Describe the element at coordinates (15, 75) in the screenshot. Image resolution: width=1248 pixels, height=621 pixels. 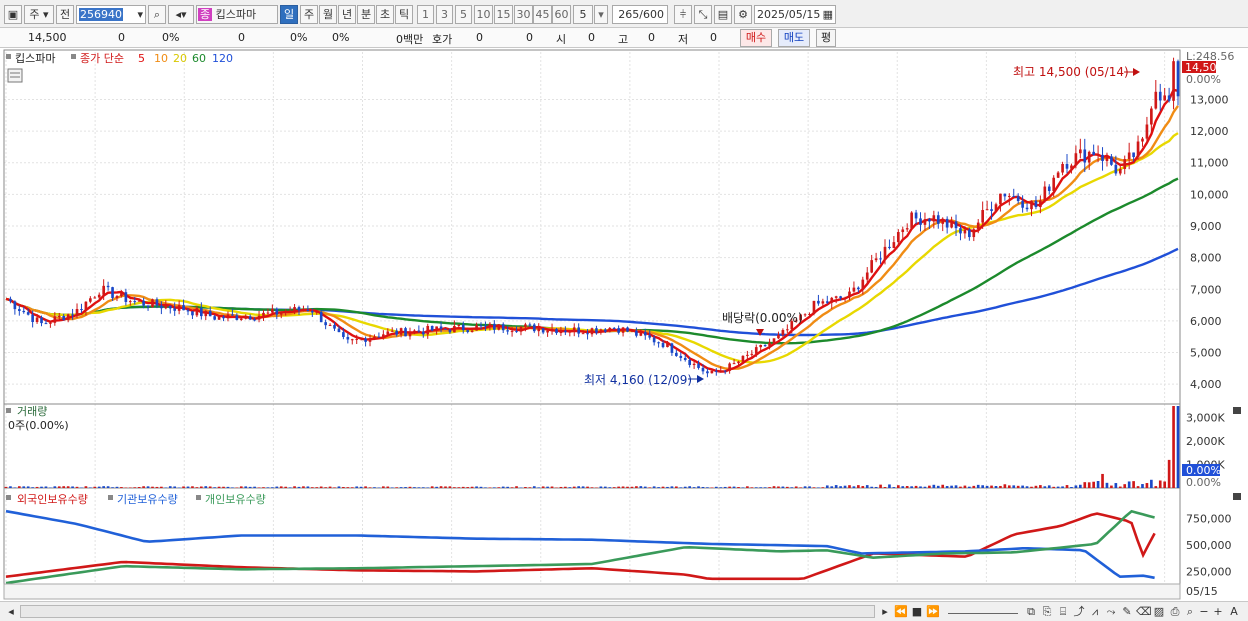
I see `calculator-icon` at that location.